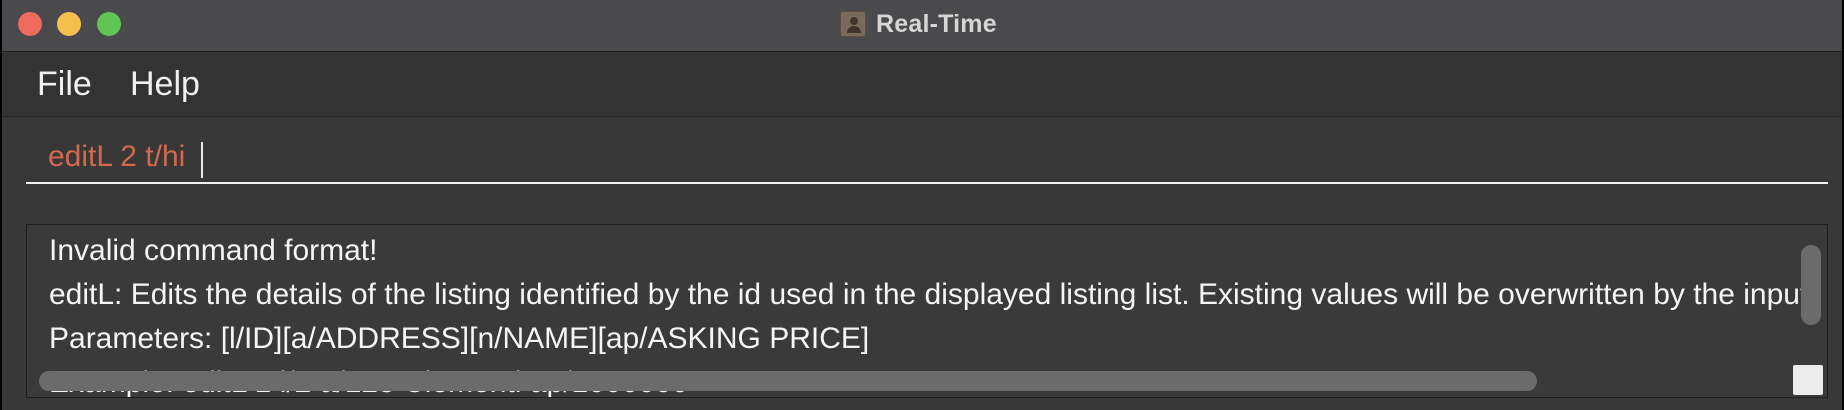  I want to click on maximize-icon, so click(109, 24).